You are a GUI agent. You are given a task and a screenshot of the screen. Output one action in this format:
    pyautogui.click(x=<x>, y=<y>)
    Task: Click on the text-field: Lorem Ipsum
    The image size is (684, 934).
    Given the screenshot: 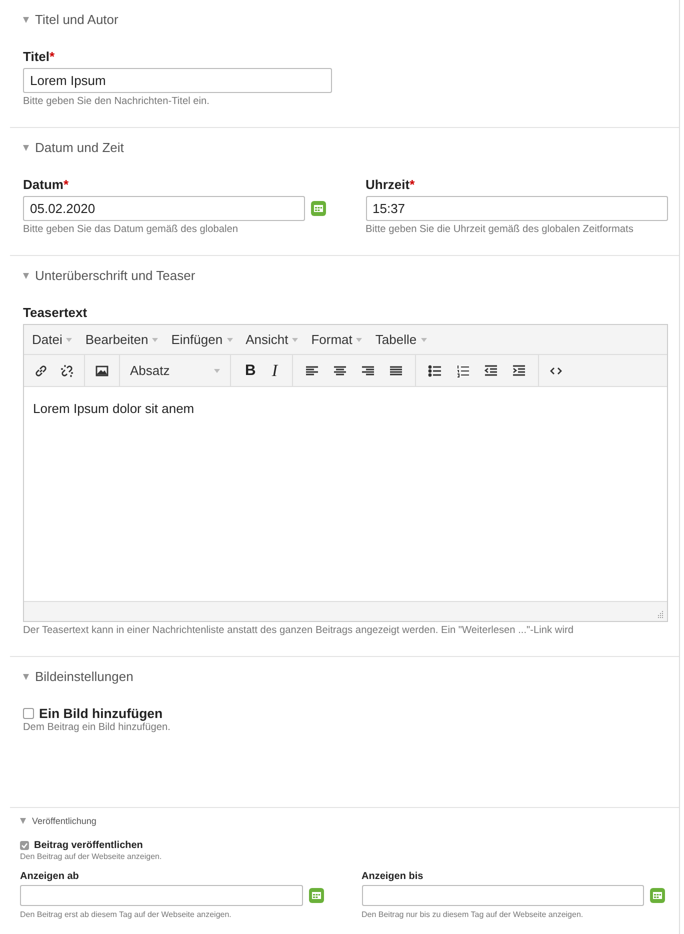 What is the action you would take?
    pyautogui.click(x=177, y=80)
    